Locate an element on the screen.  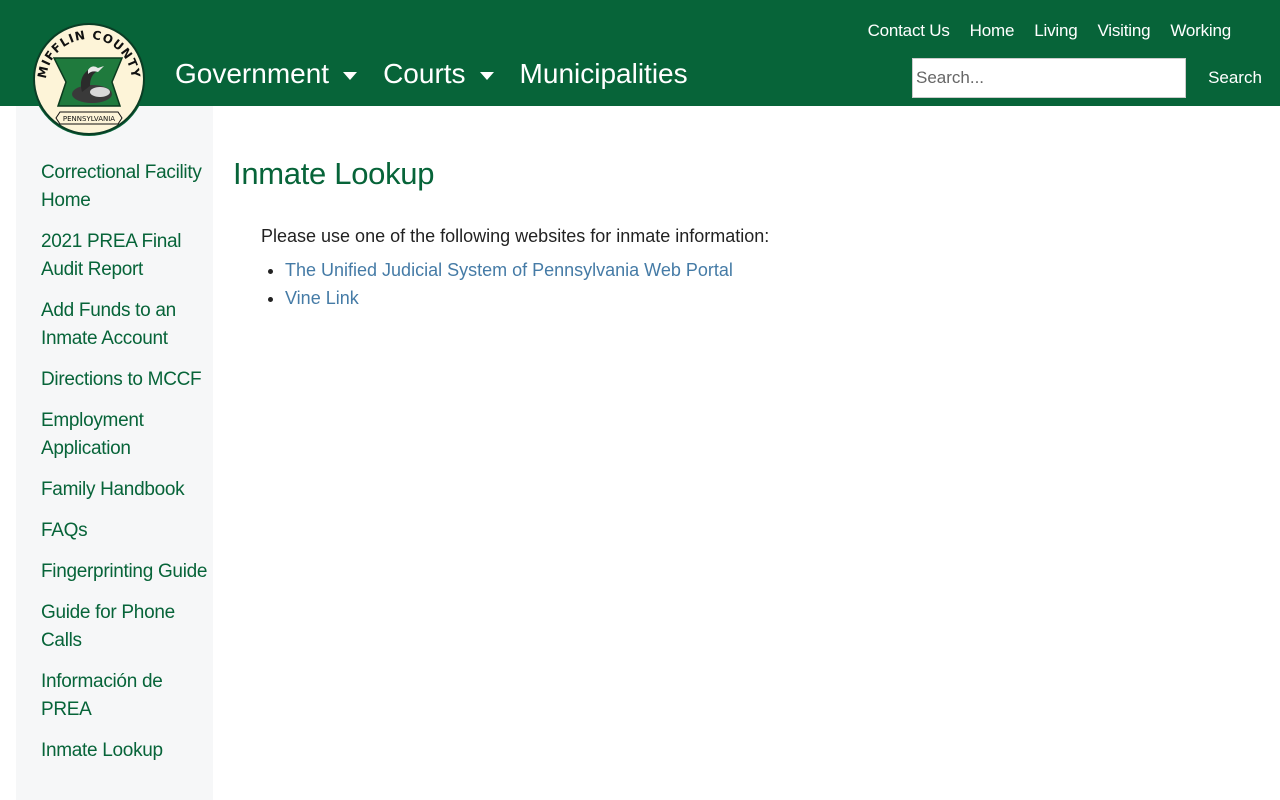
main-nav-government-label: Government is located at coordinates (252, 73).